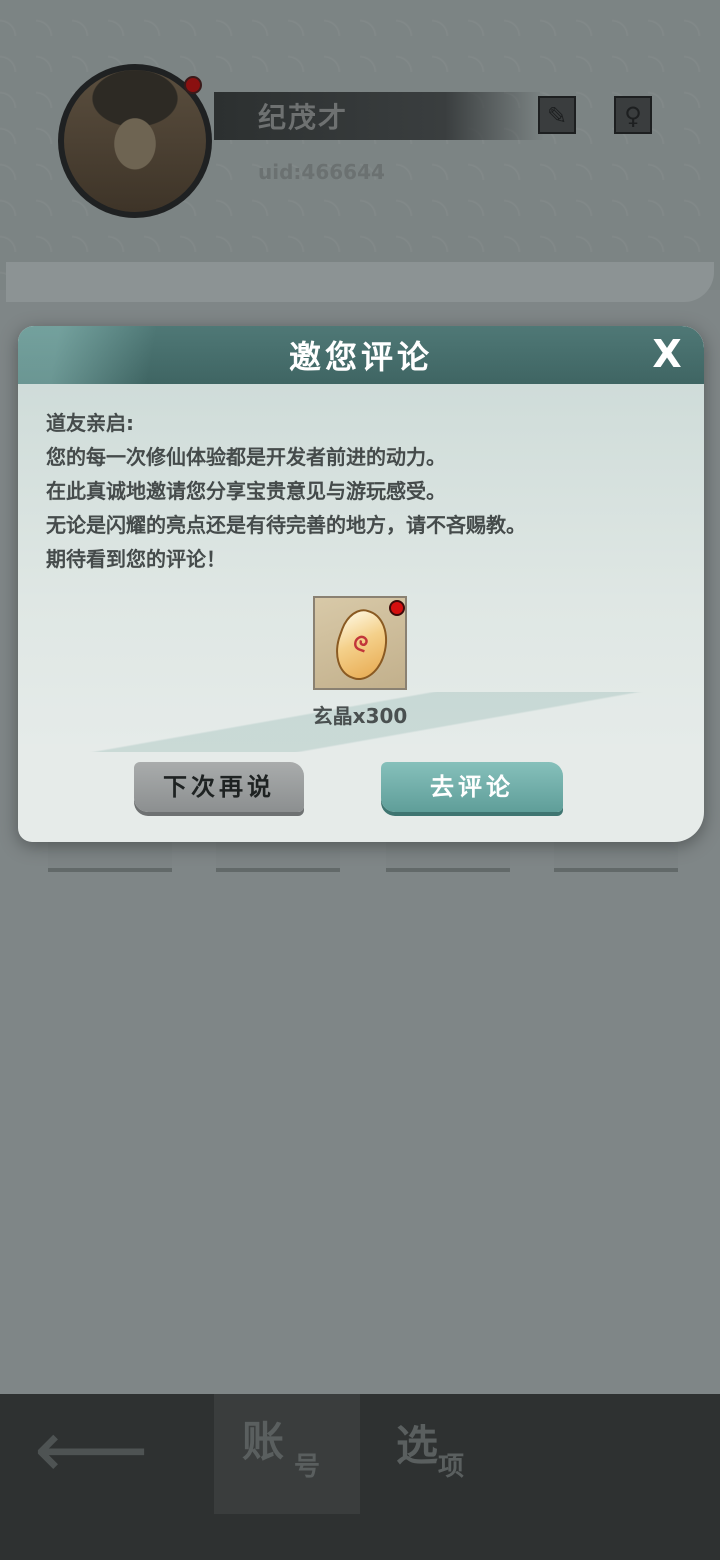 This screenshot has height=1560, width=720. What do you see at coordinates (135, 141) in the screenshot?
I see `avatar-portrait` at bounding box center [135, 141].